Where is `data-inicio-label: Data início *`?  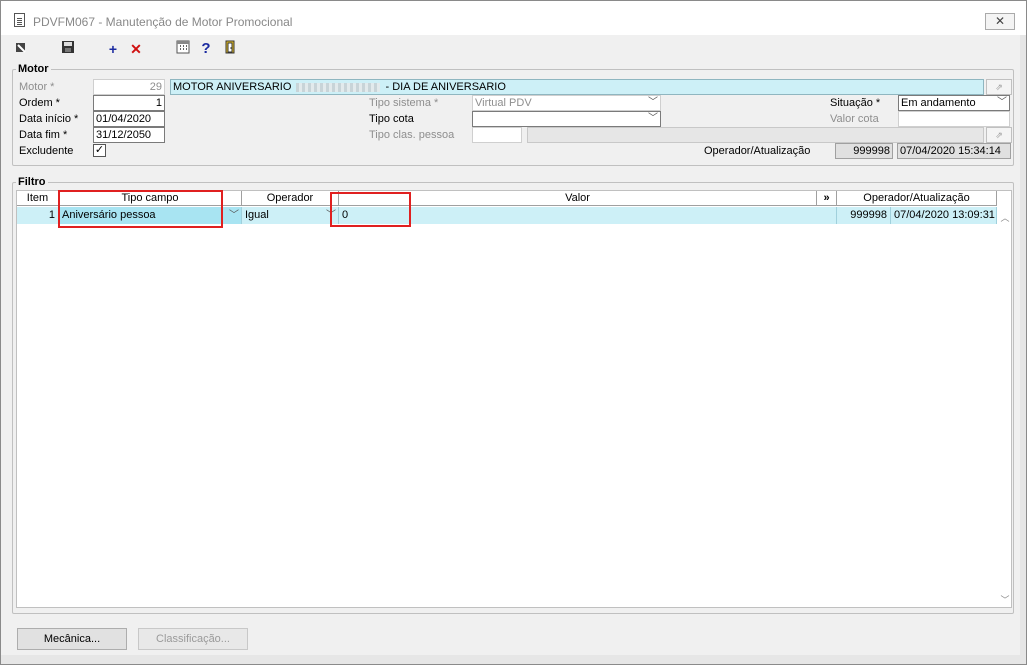 data-inicio-label: Data início * is located at coordinates (49, 119).